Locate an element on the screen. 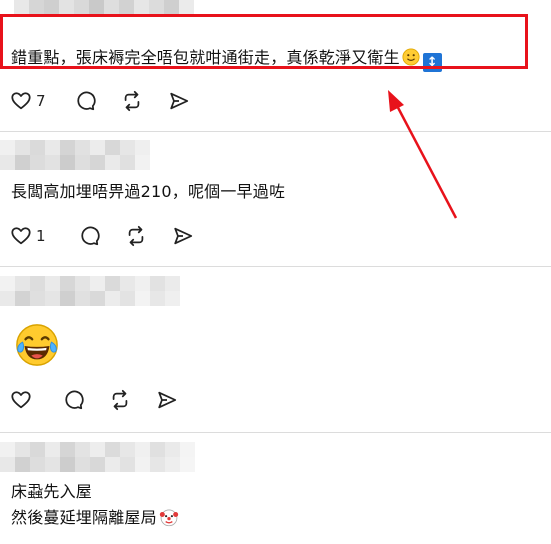 This screenshot has height=544, width=551. comment-body: 長闆高加埋唔畀過210，呢個一早過咗 is located at coordinates (148, 191).